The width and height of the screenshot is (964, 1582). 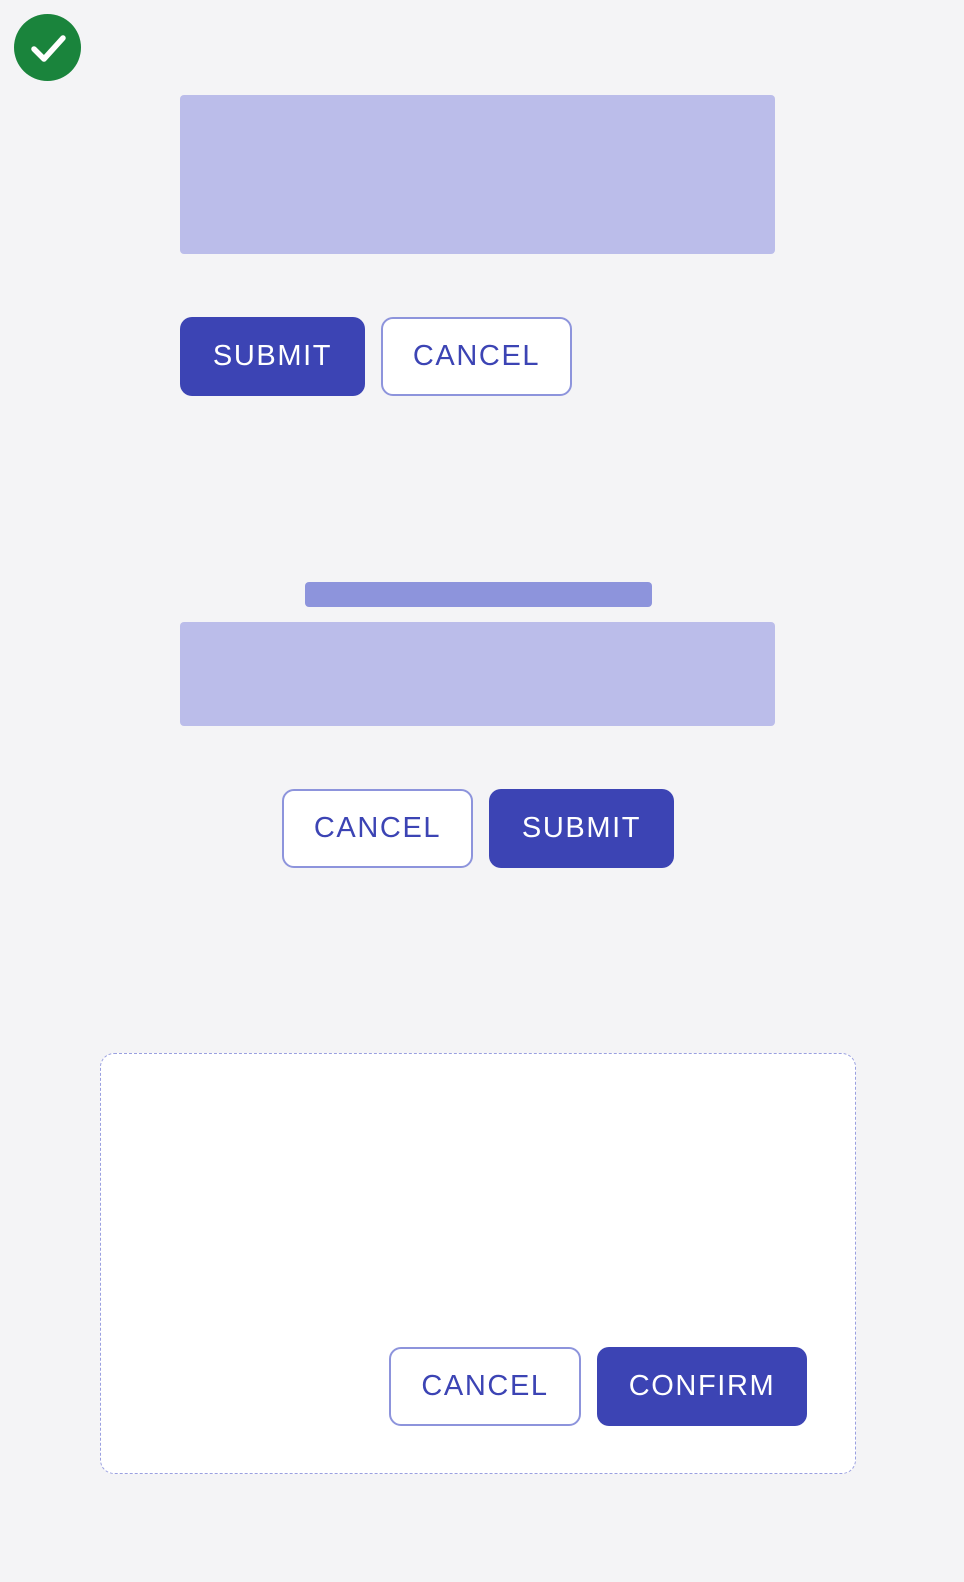 What do you see at coordinates (702, 1386) in the screenshot?
I see `dialog-confirm-button: CONFIRM` at bounding box center [702, 1386].